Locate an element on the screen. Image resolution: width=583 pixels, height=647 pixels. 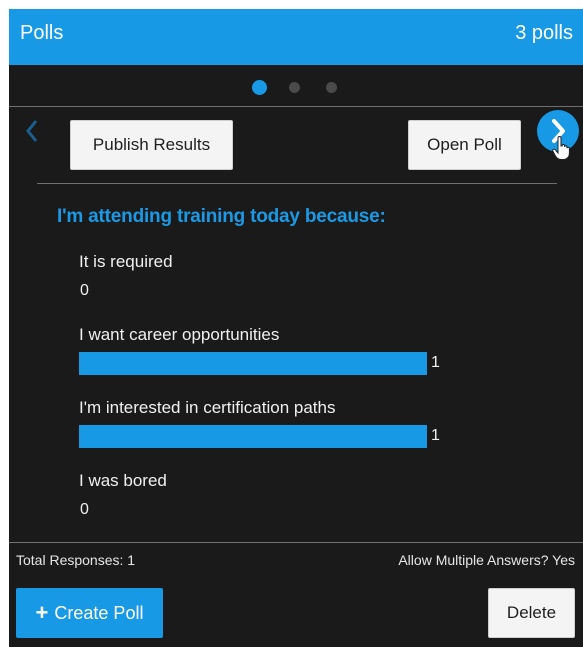
publish-results-button: Publish Results is located at coordinates (151, 145).